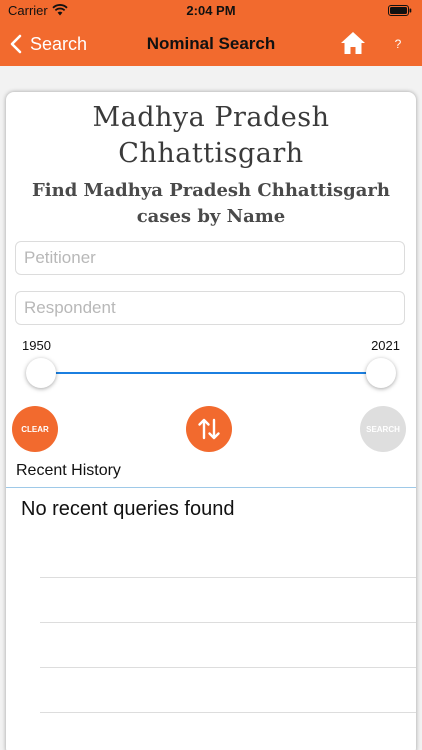 Image resolution: width=422 pixels, height=750 pixels. What do you see at coordinates (400, 10) in the screenshot?
I see `battery-icon` at bounding box center [400, 10].